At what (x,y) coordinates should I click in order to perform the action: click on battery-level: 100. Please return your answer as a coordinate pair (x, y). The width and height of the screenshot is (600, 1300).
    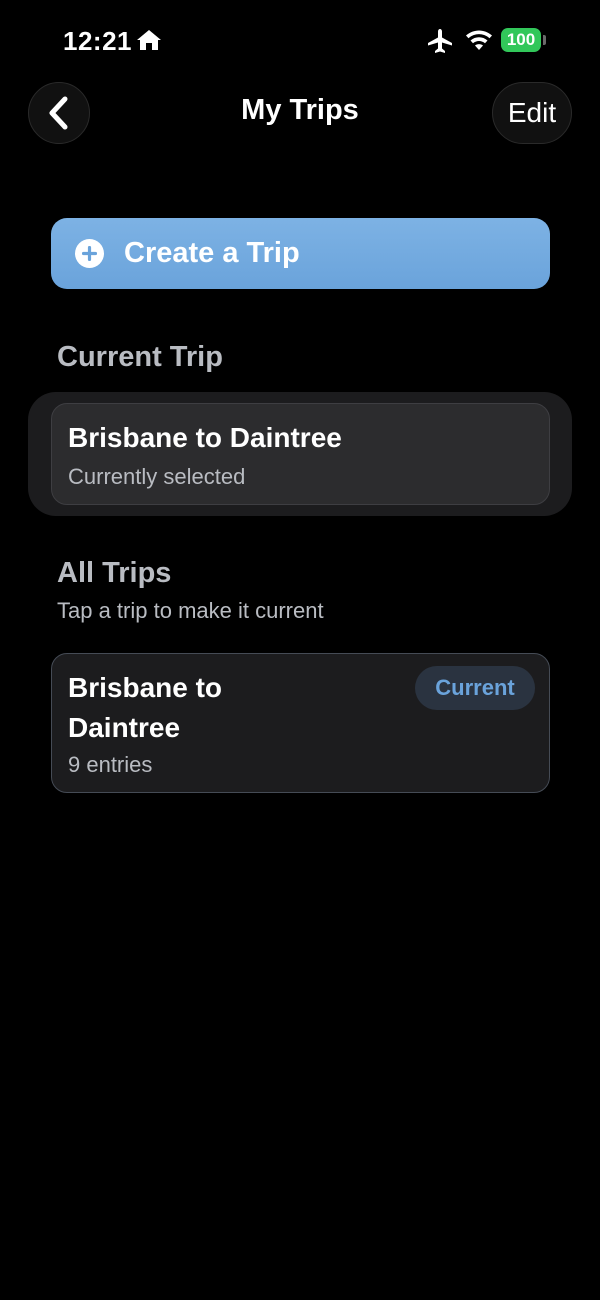
    Looking at the image, I should click on (521, 39).